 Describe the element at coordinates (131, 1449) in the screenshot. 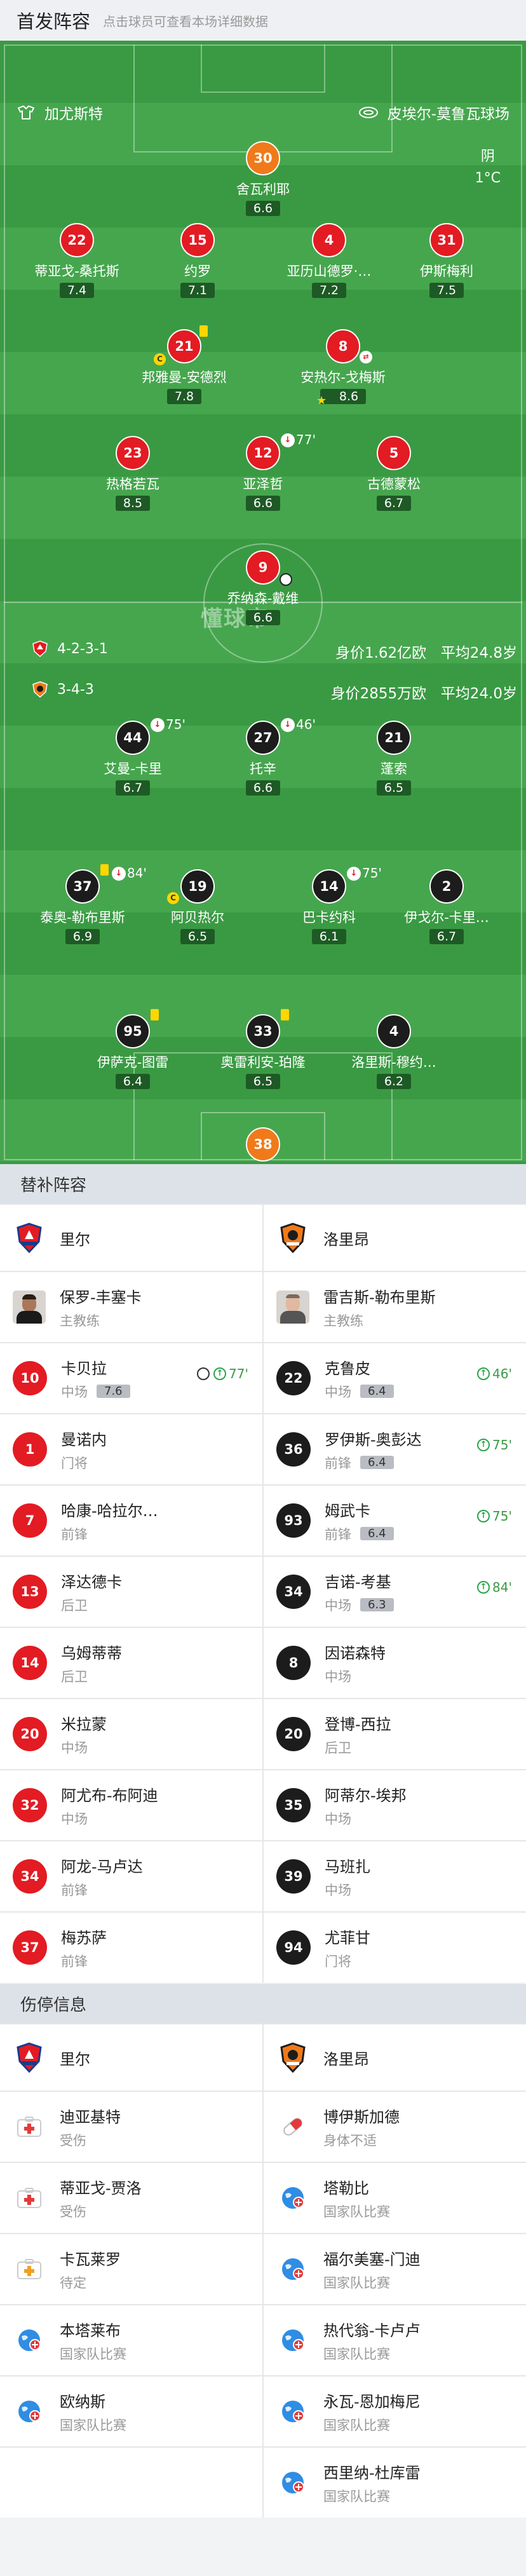

I see `sub-player: 1 曼诺内 门将` at that location.